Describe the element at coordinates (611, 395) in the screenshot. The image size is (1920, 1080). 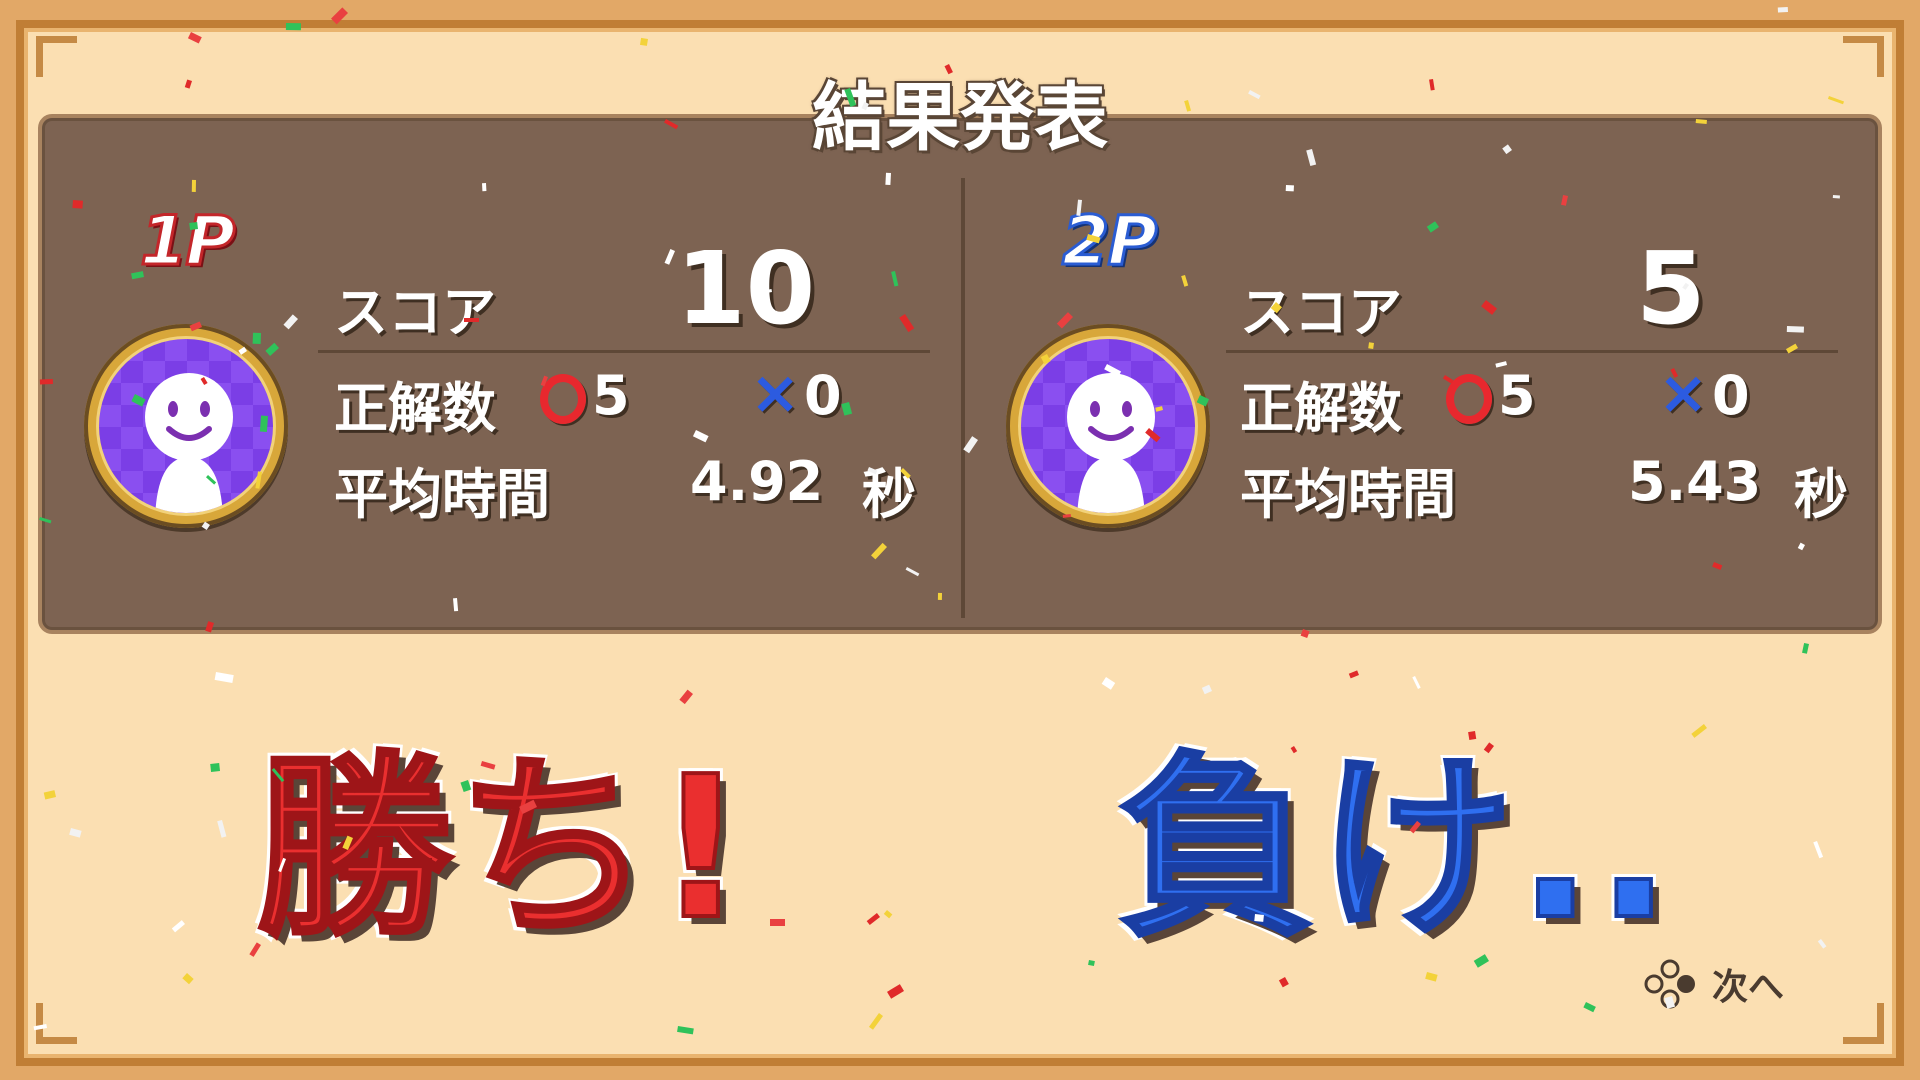
I see `player-1-correct-count: 5` at that location.